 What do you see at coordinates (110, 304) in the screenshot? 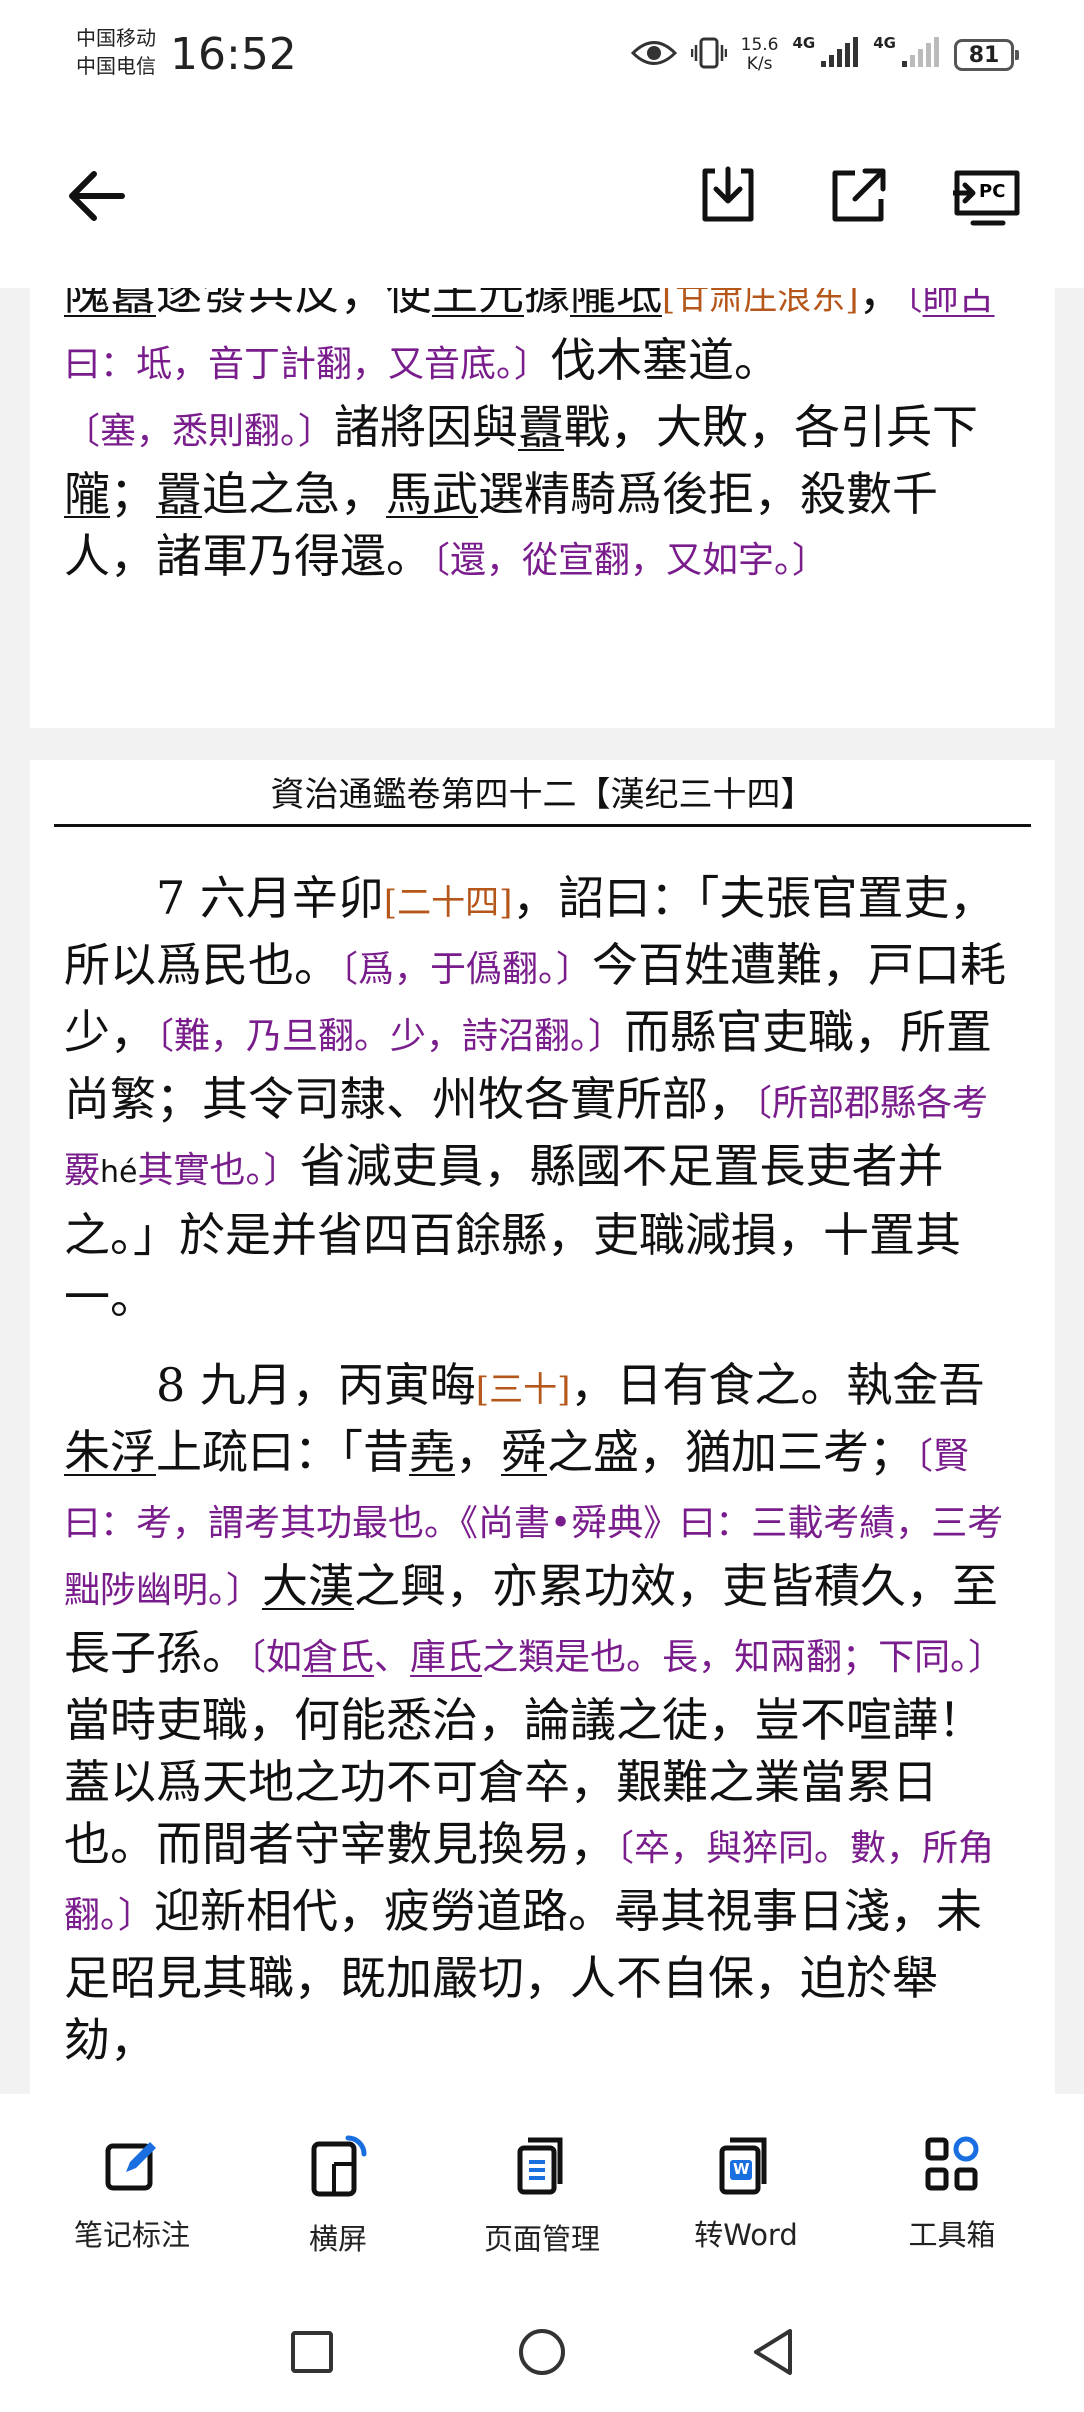
I see `person-name-wei-ao: 隗囂` at bounding box center [110, 304].